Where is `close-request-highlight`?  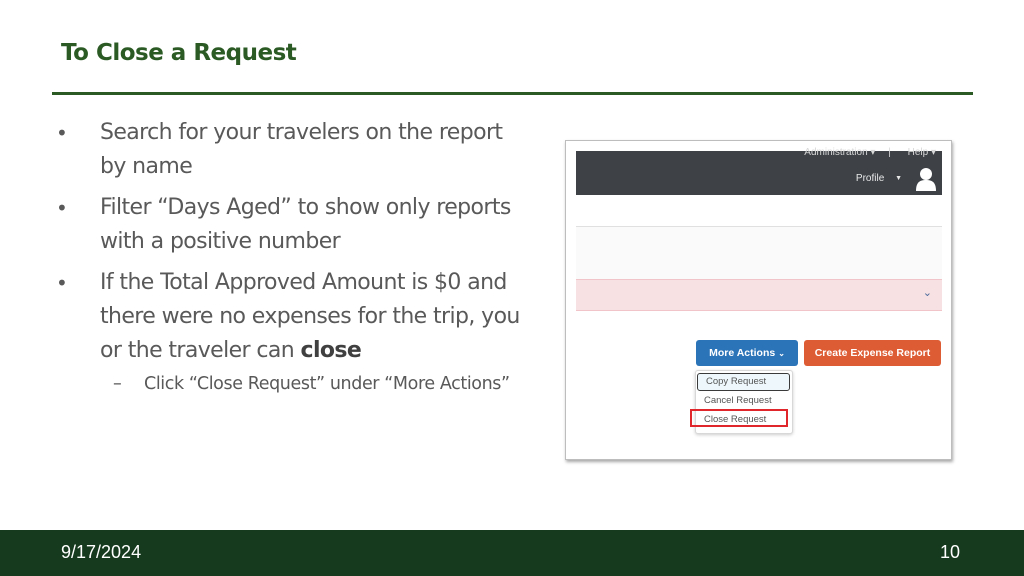
close-request-highlight is located at coordinates (739, 418).